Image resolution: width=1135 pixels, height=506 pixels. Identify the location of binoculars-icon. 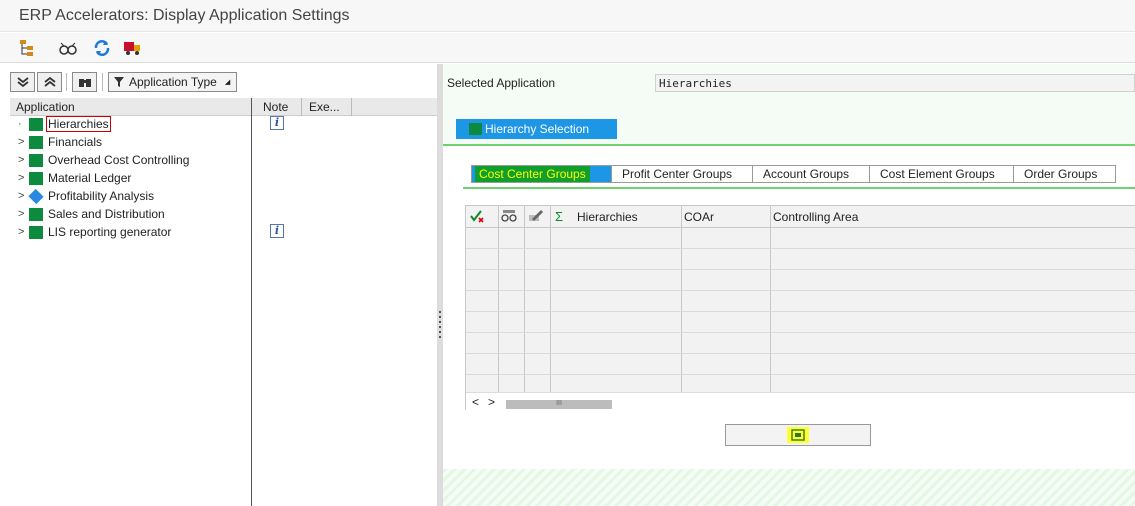
(84, 83).